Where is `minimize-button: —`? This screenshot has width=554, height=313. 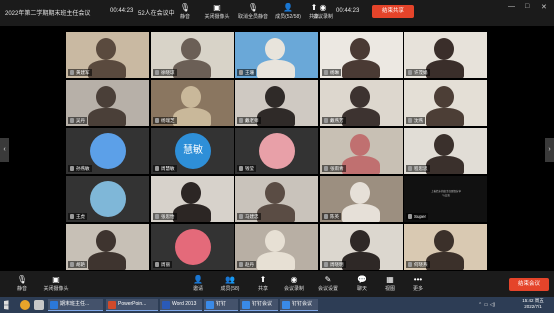 minimize-button: — is located at coordinates (511, 6).